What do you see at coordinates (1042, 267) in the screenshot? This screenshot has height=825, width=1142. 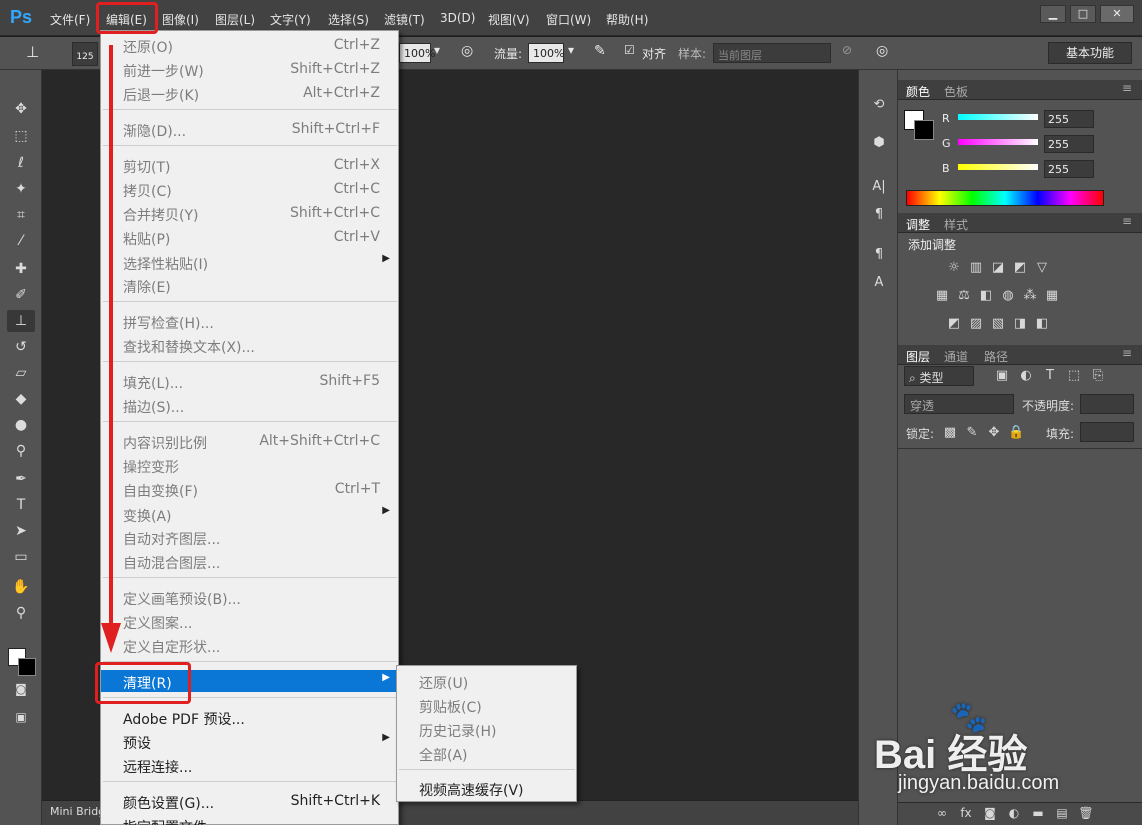 I see `vibrance-icon: ▽` at bounding box center [1042, 267].